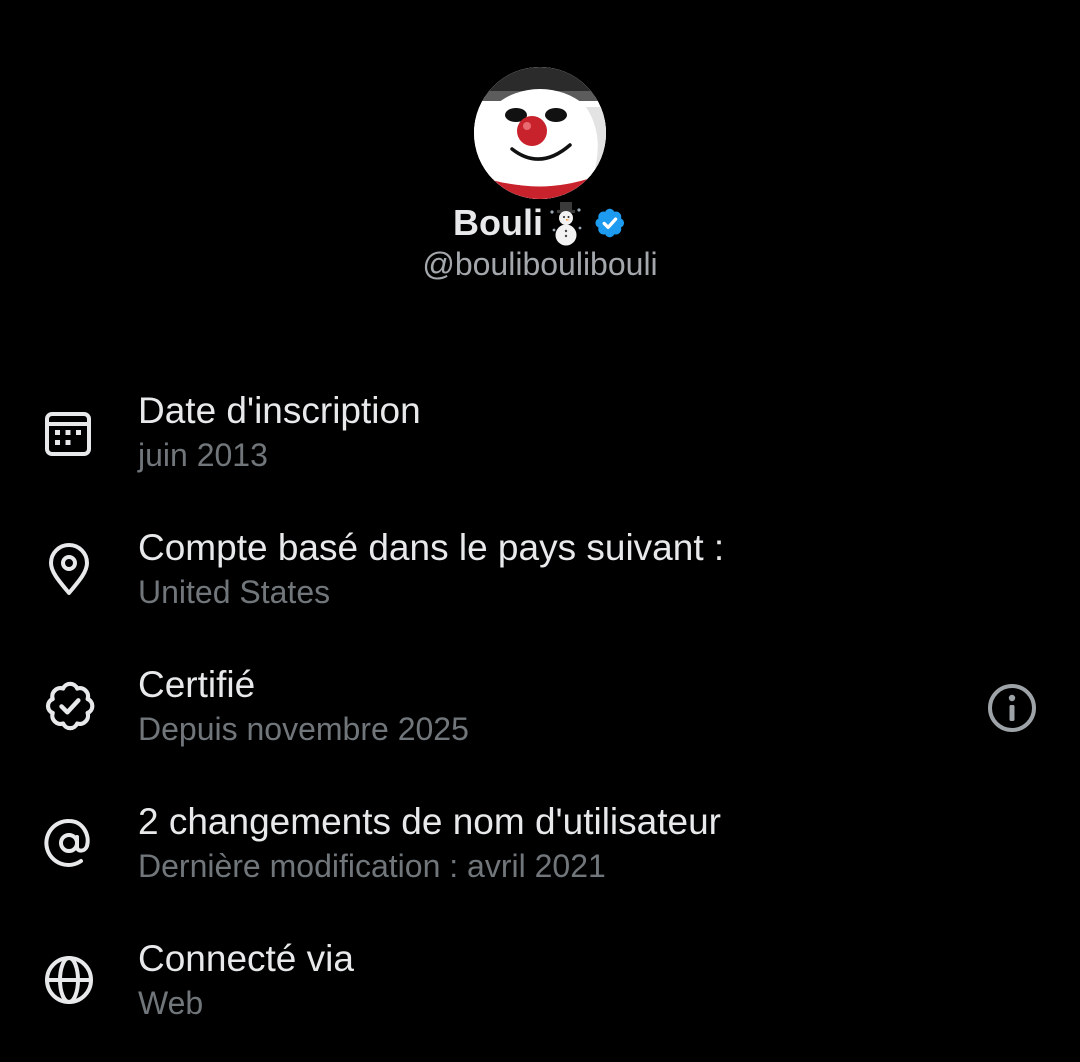 Image resolution: width=1080 pixels, height=1062 pixels. What do you see at coordinates (171, 1003) in the screenshot?
I see `row-subtitle: Web` at bounding box center [171, 1003].